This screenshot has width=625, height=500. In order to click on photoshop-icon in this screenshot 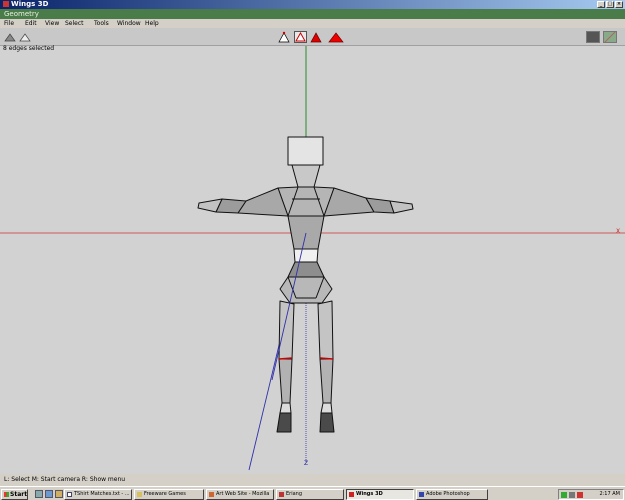, I will do `click(421, 494)`.